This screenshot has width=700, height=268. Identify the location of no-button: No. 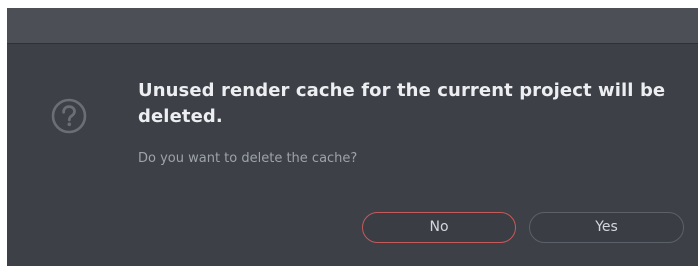
(439, 227).